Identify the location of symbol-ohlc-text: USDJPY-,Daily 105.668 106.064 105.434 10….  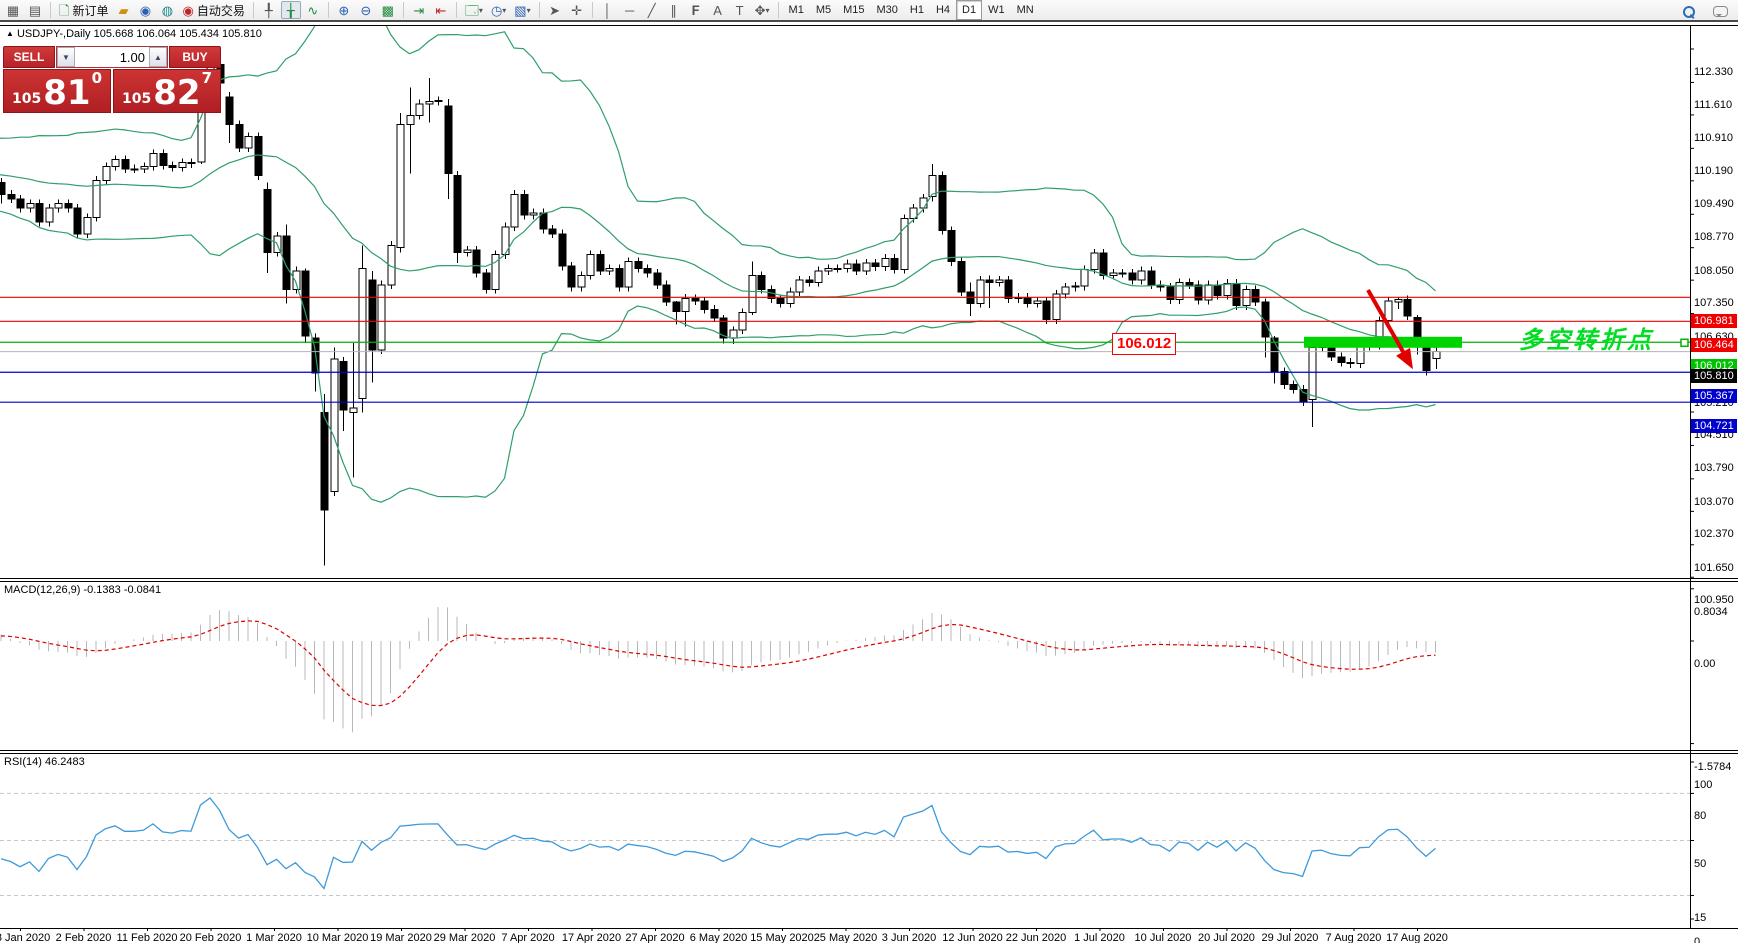
(139, 34).